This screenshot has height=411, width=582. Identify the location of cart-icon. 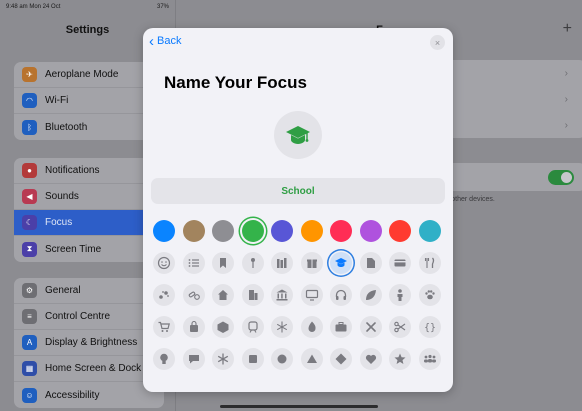
(164, 326).